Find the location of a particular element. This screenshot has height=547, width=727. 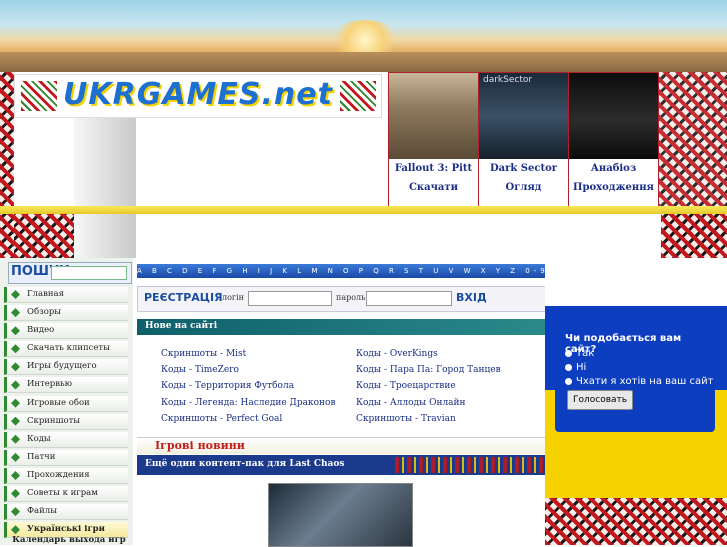

menu-item-label: Игры будущего is located at coordinates (62, 366).